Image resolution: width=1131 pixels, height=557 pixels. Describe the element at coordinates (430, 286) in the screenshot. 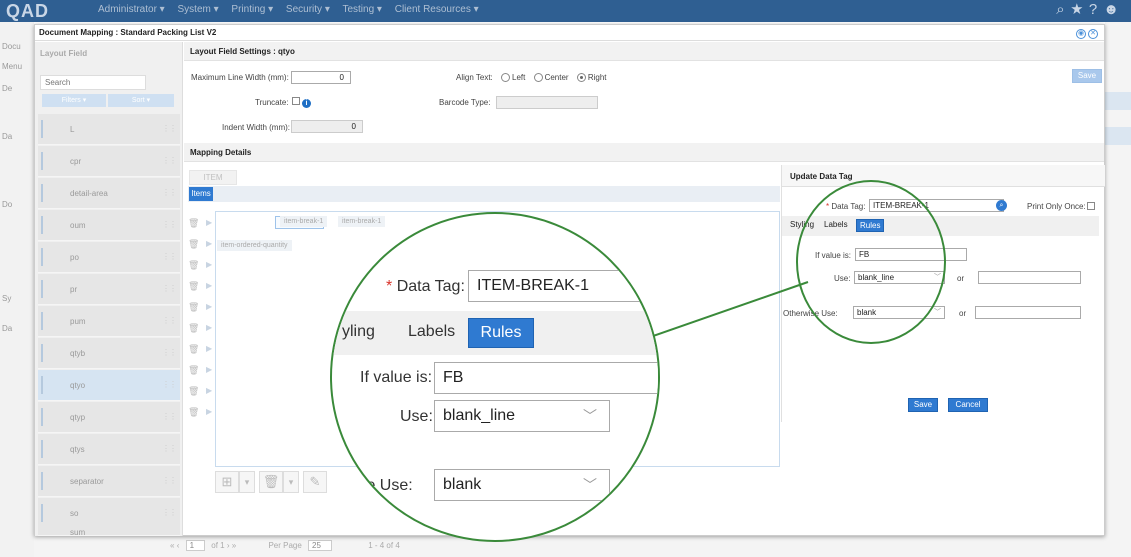

I see `magnified-data-tag-label-text: Data Tag:` at that location.